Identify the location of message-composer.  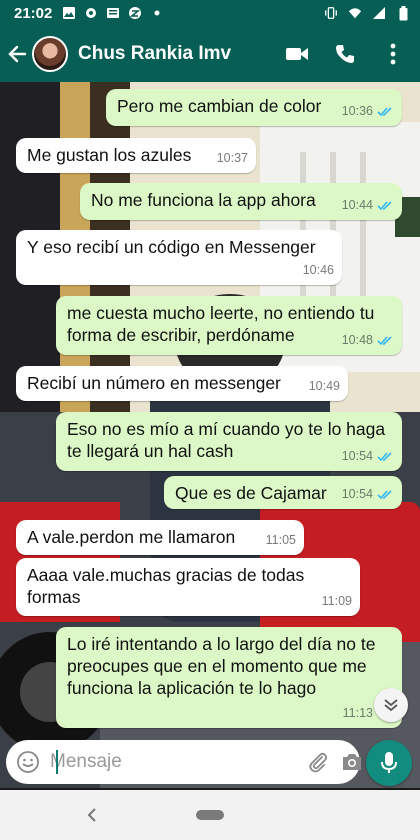
(184, 762).